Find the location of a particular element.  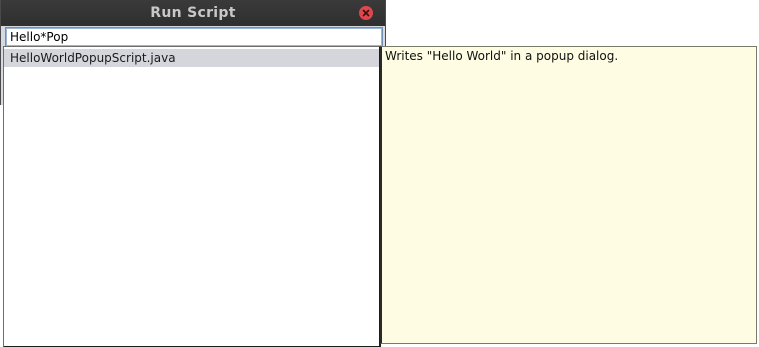

window-title: Run Script is located at coordinates (193, 13).